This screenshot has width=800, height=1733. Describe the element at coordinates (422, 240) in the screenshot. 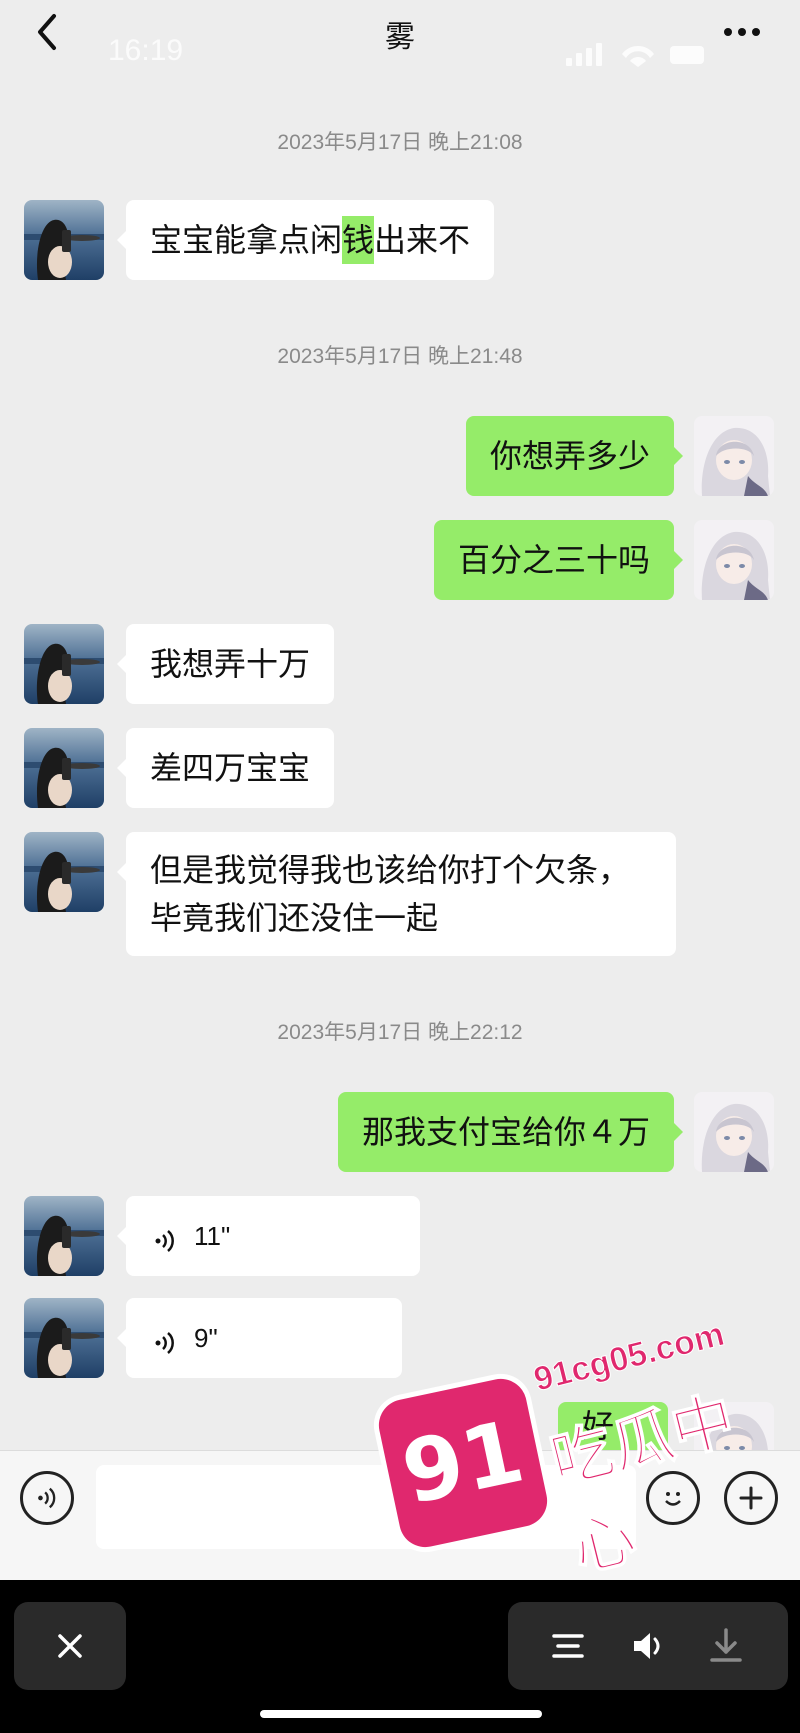

I see `message-text: 出来不` at that location.